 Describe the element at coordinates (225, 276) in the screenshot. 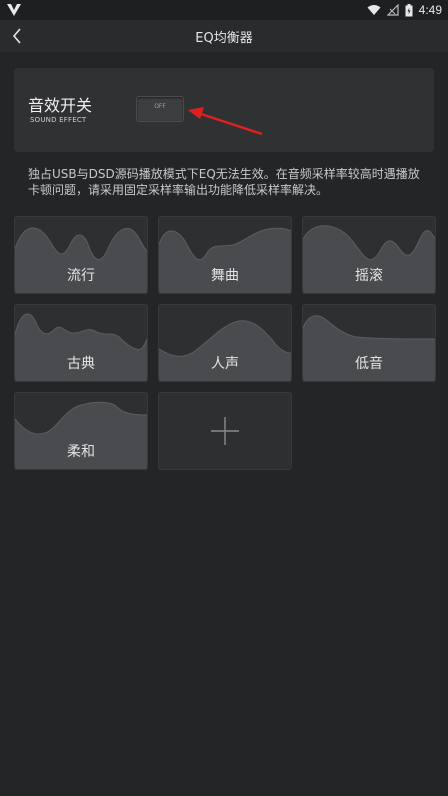

I see `preset-label: 舞曲` at that location.